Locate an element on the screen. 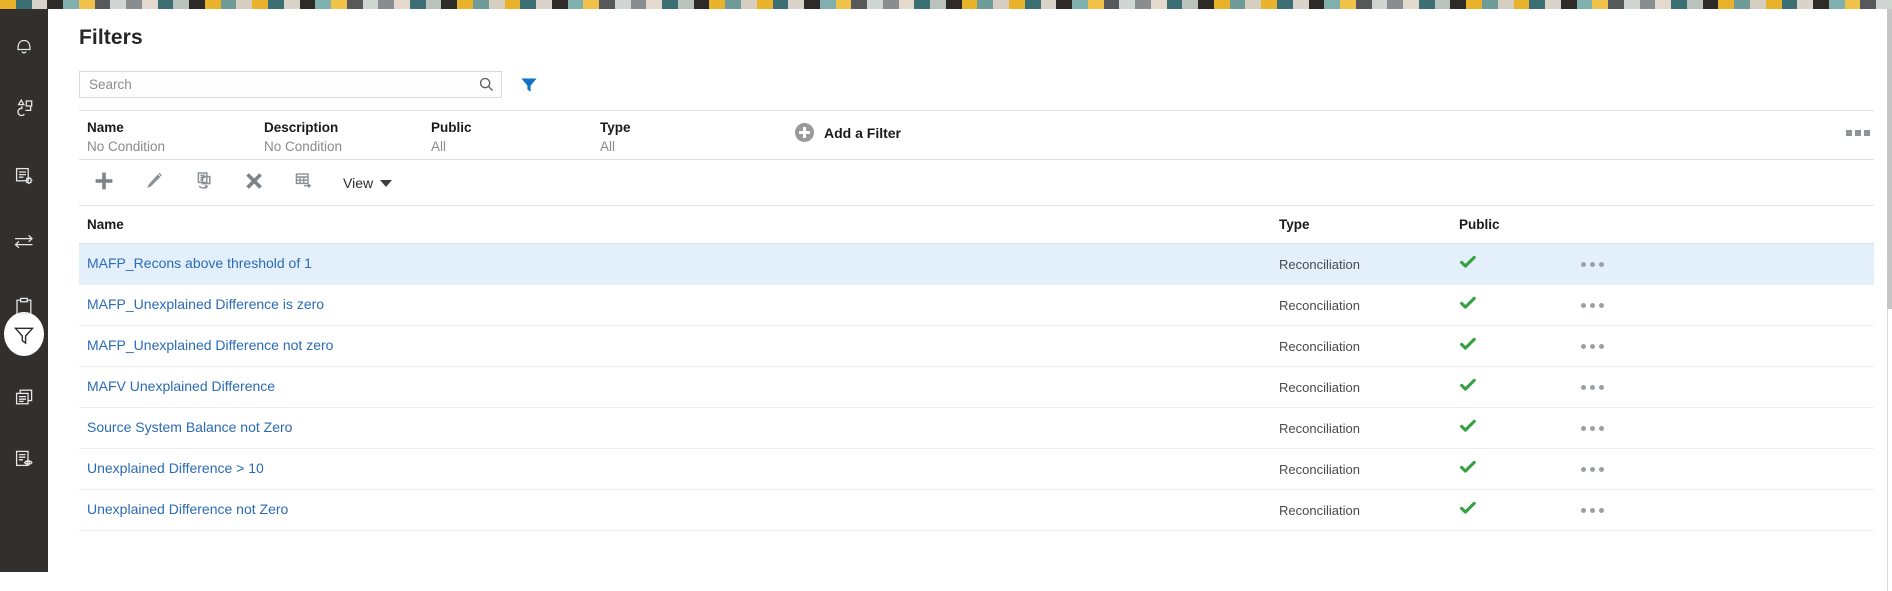  sidebar-item-notifications is located at coordinates (24, 45).